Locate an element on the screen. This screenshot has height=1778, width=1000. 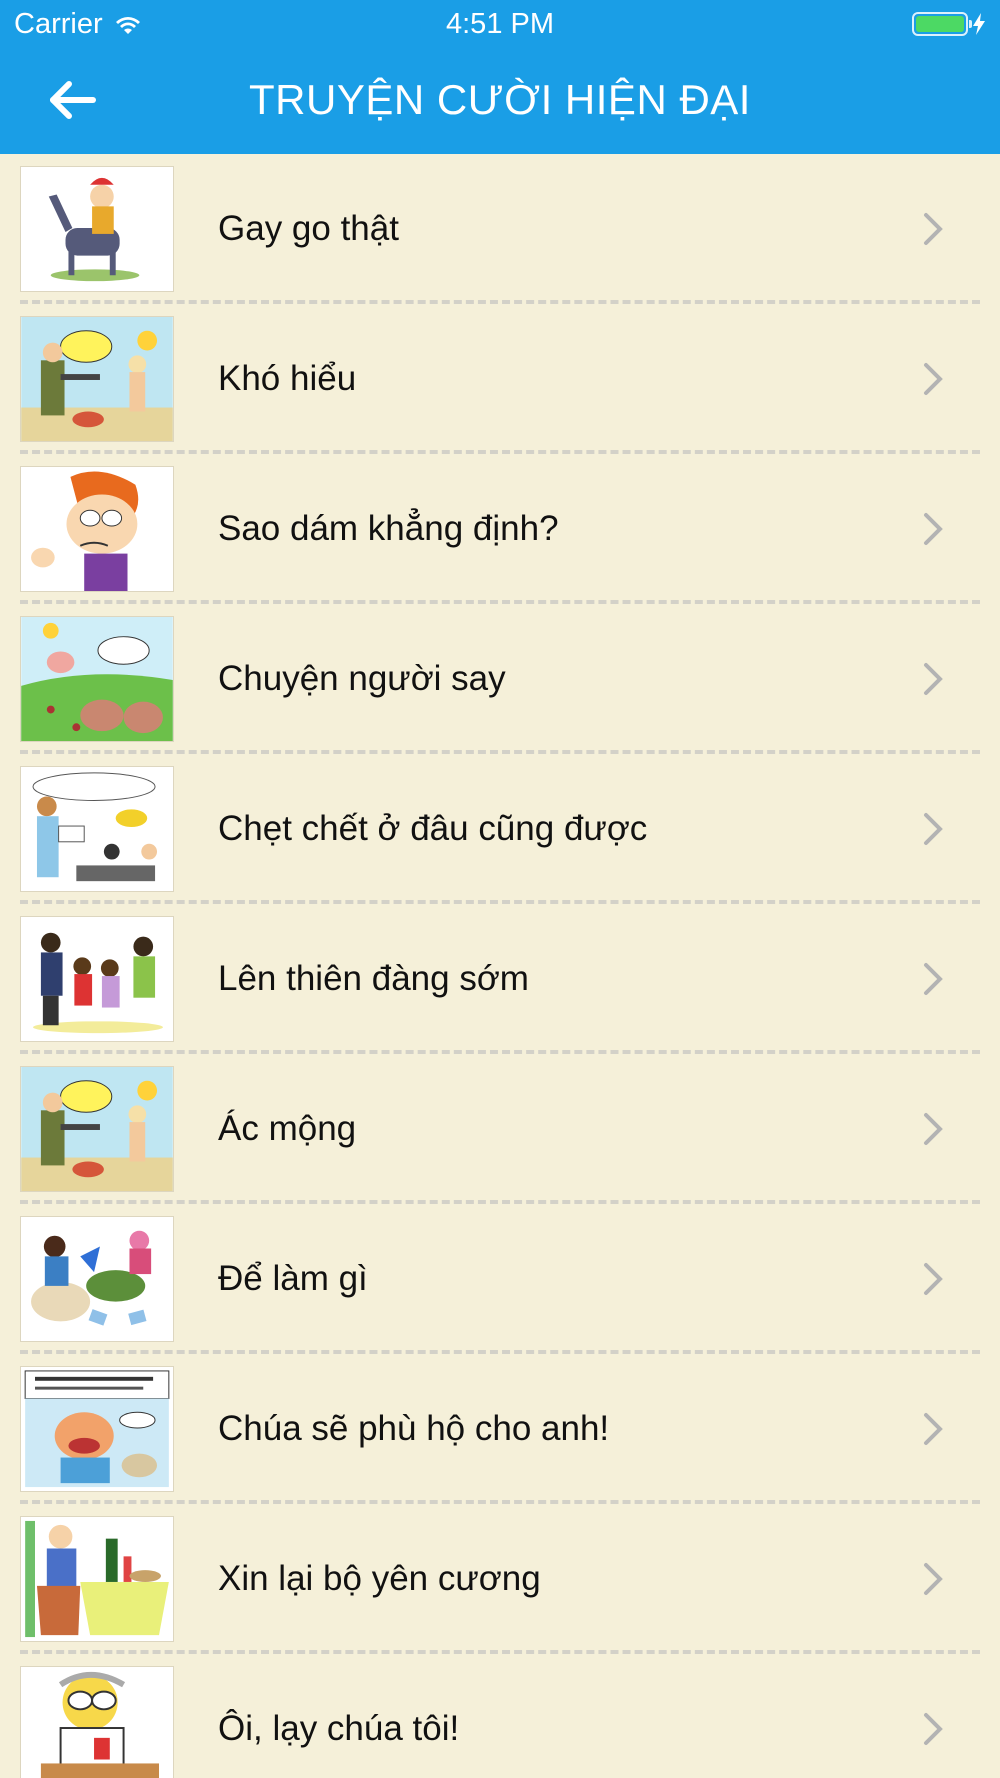
list-item: Để làm gì is located at coordinates (500, 1279).